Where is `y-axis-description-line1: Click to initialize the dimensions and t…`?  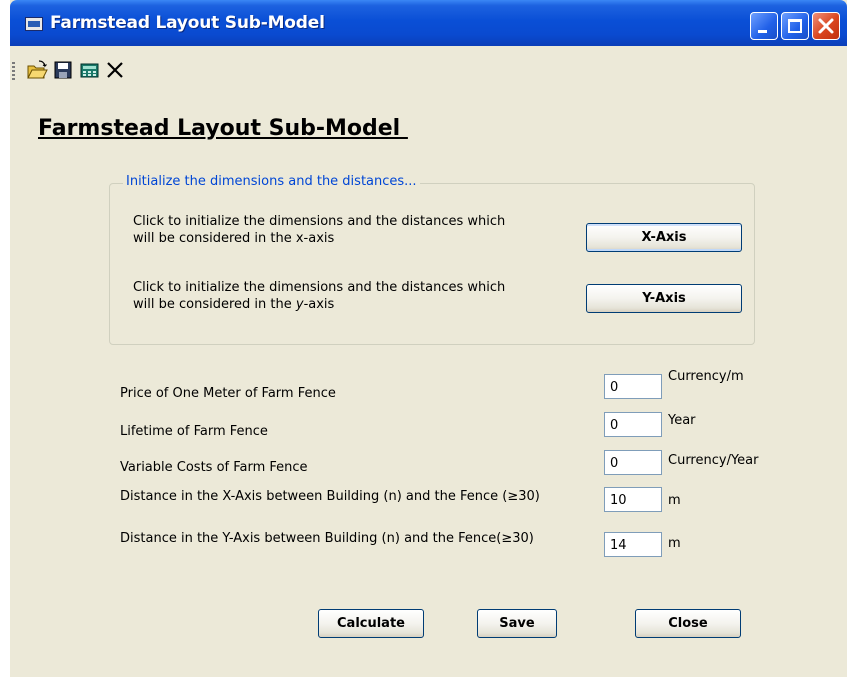 y-axis-description-line1: Click to initialize the dimensions and t… is located at coordinates (319, 287).